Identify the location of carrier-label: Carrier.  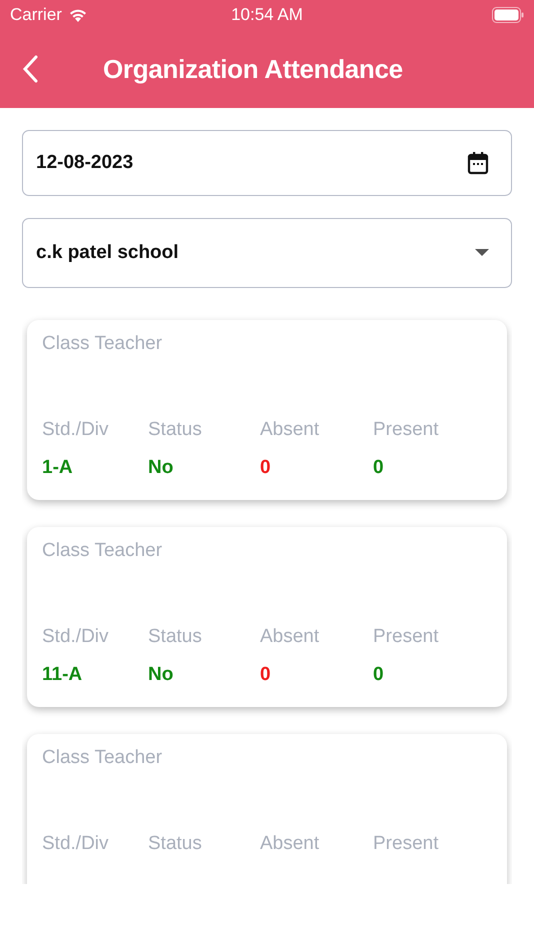
(36, 15).